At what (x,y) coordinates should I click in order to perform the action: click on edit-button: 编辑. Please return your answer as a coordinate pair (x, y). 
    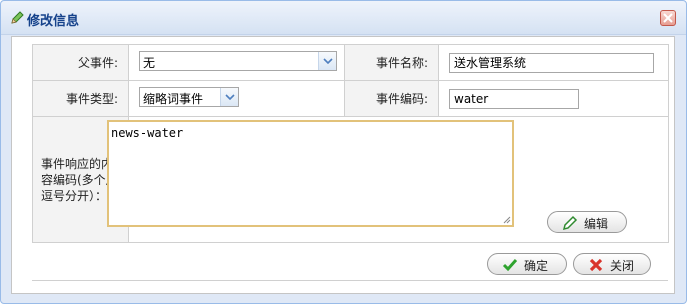
    Looking at the image, I should click on (587, 222).